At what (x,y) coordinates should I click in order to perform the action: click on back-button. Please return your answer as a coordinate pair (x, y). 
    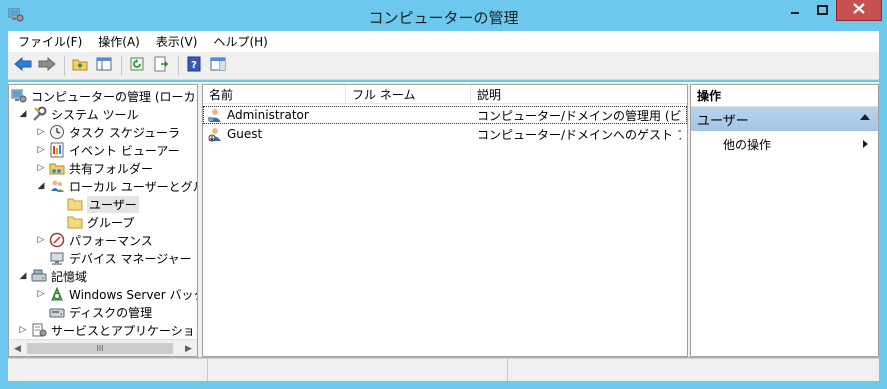
    Looking at the image, I should click on (23, 66).